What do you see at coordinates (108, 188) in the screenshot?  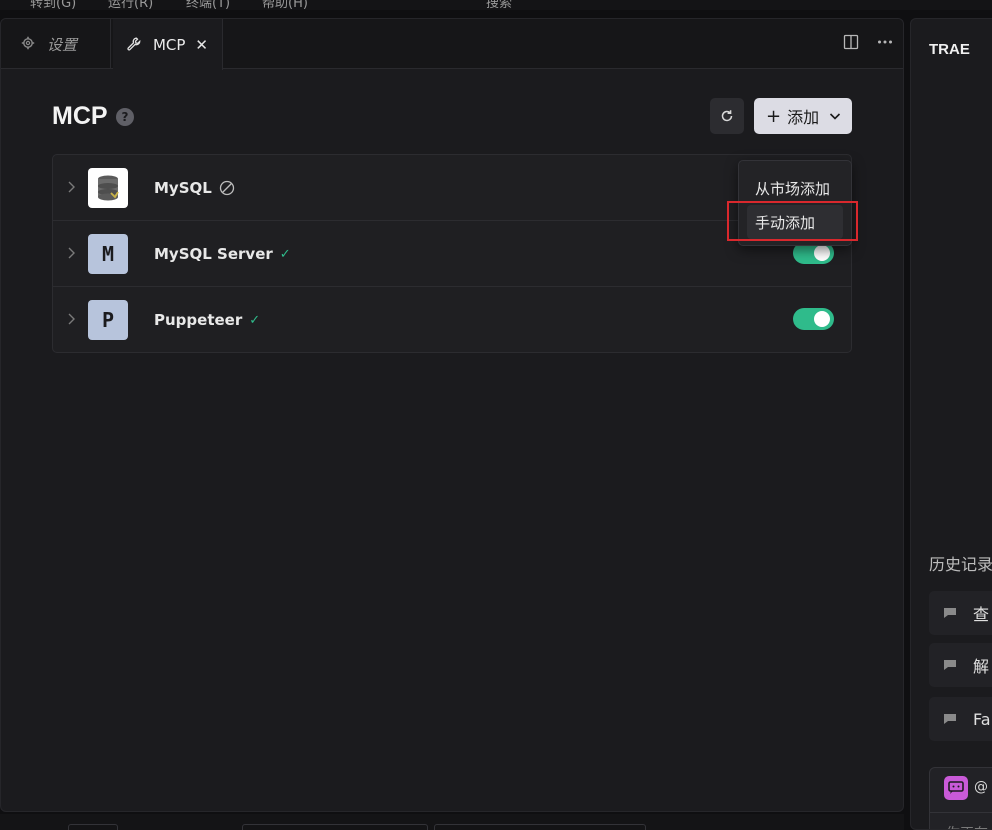 I see `database-icon` at bounding box center [108, 188].